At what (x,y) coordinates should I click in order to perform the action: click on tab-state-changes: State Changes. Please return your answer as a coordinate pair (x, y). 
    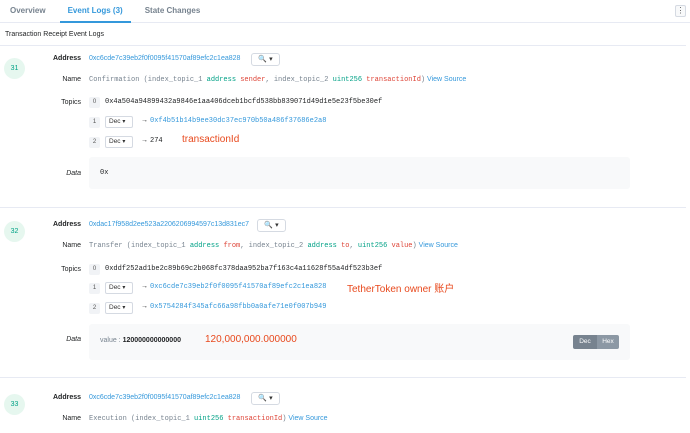
    Looking at the image, I should click on (173, 11).